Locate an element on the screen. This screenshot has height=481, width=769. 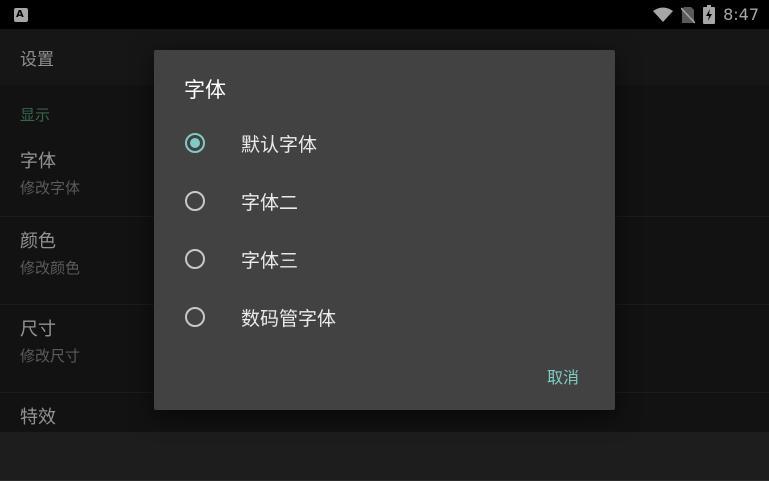
option-font-two: 字体二 is located at coordinates (384, 201).